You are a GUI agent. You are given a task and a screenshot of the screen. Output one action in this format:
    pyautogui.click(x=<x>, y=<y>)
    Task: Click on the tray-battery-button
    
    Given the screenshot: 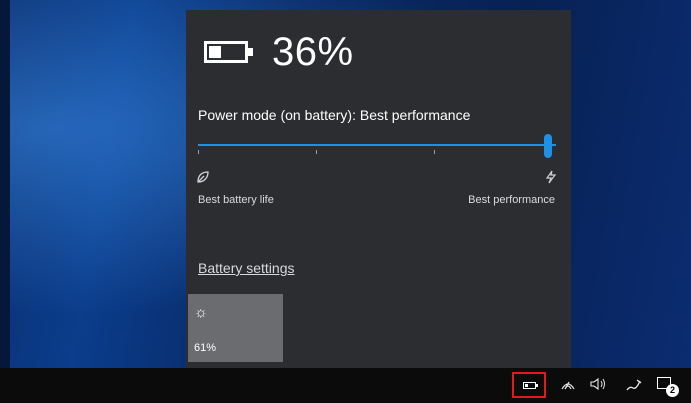 What is the action you would take?
    pyautogui.click(x=529, y=385)
    